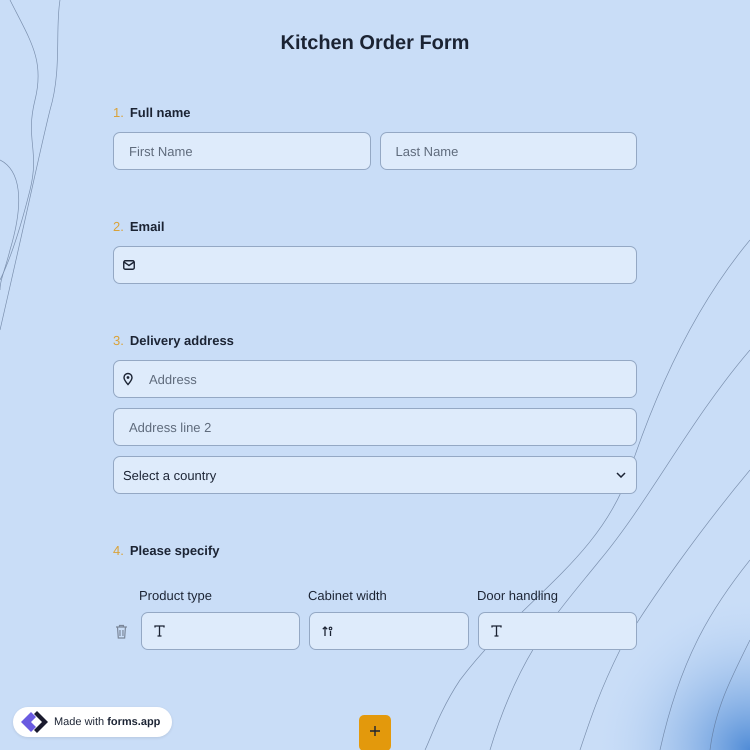 Image resolution: width=750 pixels, height=750 pixels. Describe the element at coordinates (121, 631) in the screenshot. I see `trash-icon` at that location.